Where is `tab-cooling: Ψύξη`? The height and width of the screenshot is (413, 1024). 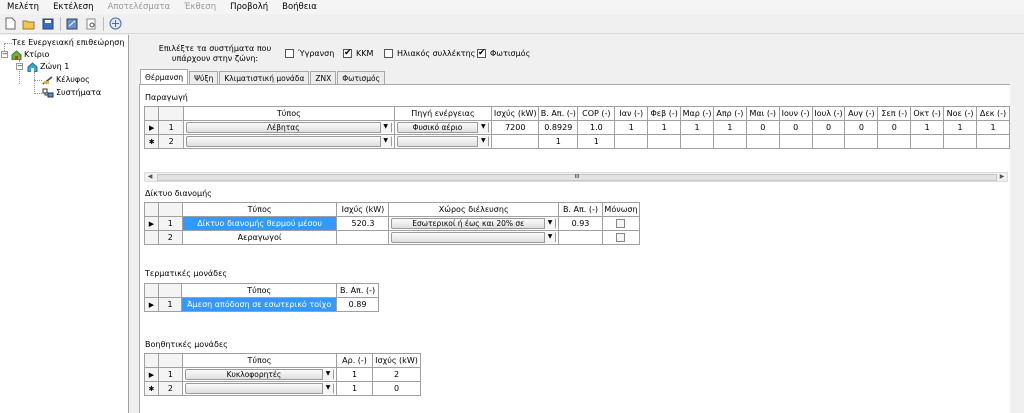
tab-cooling: Ψύξη is located at coordinates (204, 77).